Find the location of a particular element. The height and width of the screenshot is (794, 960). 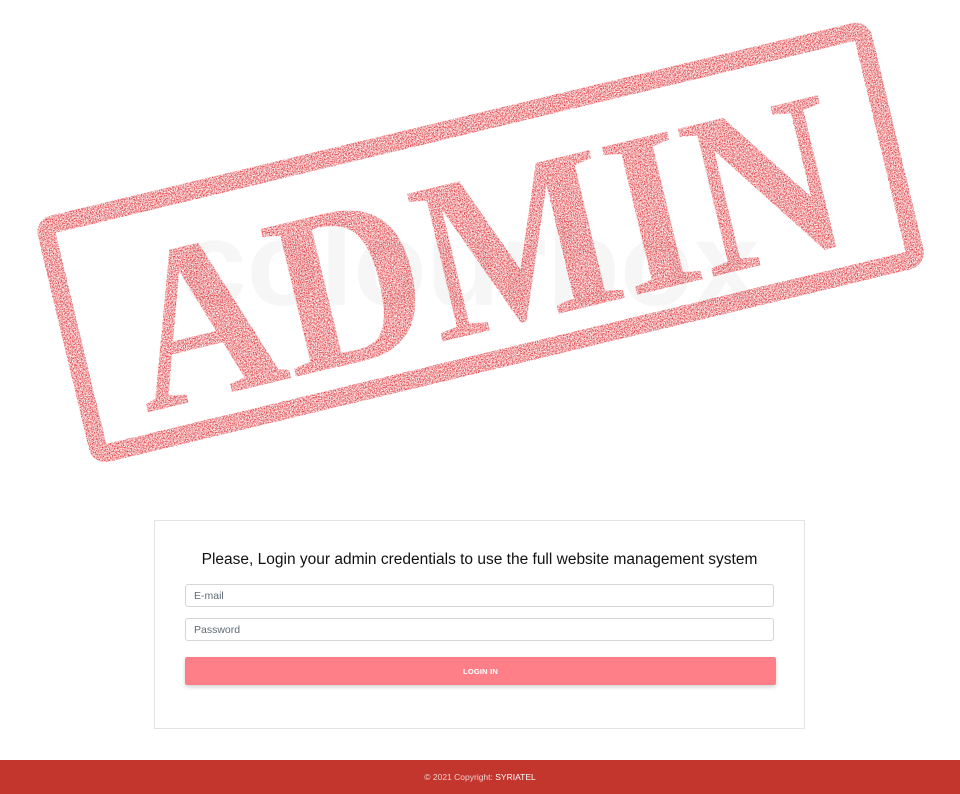

footer-brand-link: SYRIATEL is located at coordinates (515, 777).